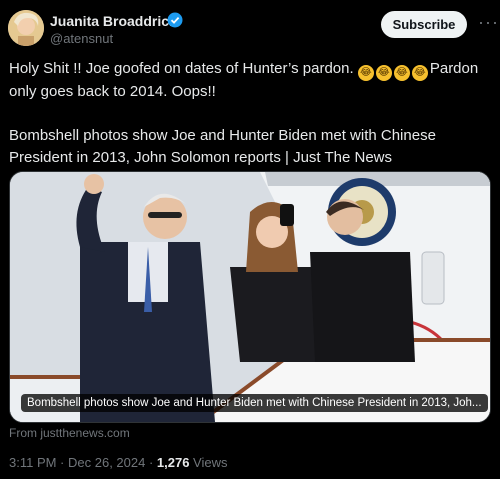 The image size is (500, 479). What do you see at coordinates (454, 68) in the screenshot?
I see `tweet-line-1-end: Pardon` at bounding box center [454, 68].